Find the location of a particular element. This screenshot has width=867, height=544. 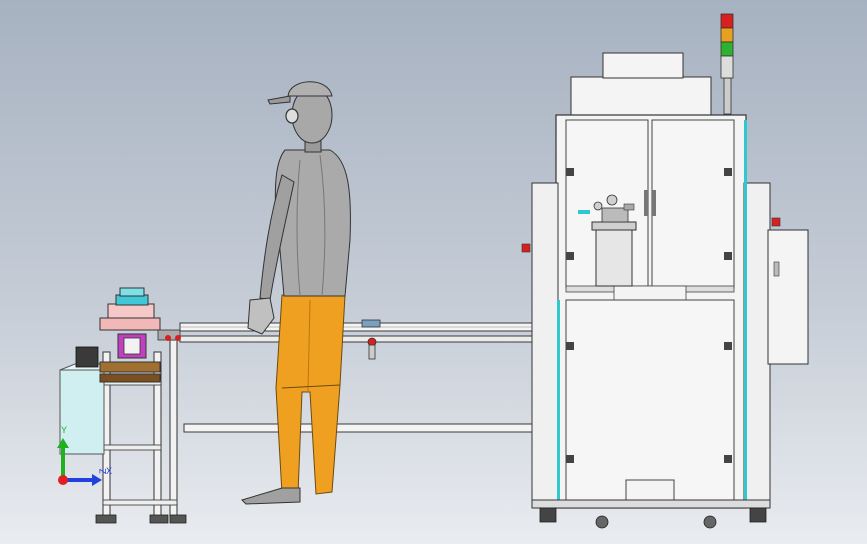

z-axis is located at coordinates (63, 480).